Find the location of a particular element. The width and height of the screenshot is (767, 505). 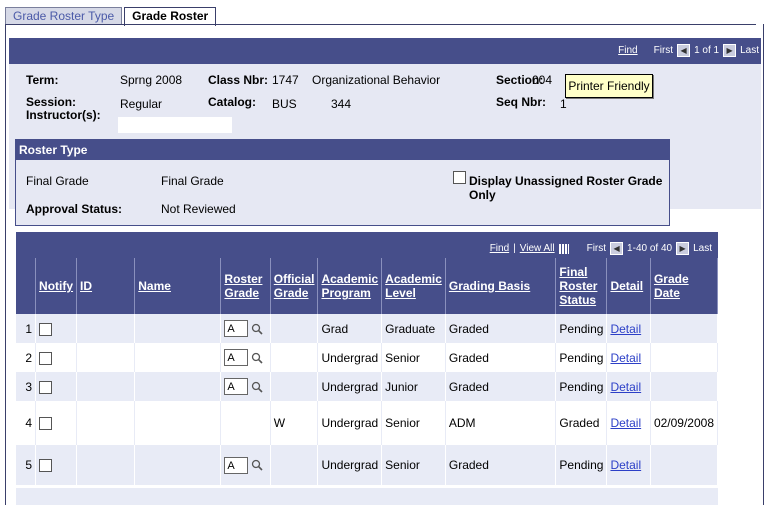

level-cell: Graduate is located at coordinates (413, 328).